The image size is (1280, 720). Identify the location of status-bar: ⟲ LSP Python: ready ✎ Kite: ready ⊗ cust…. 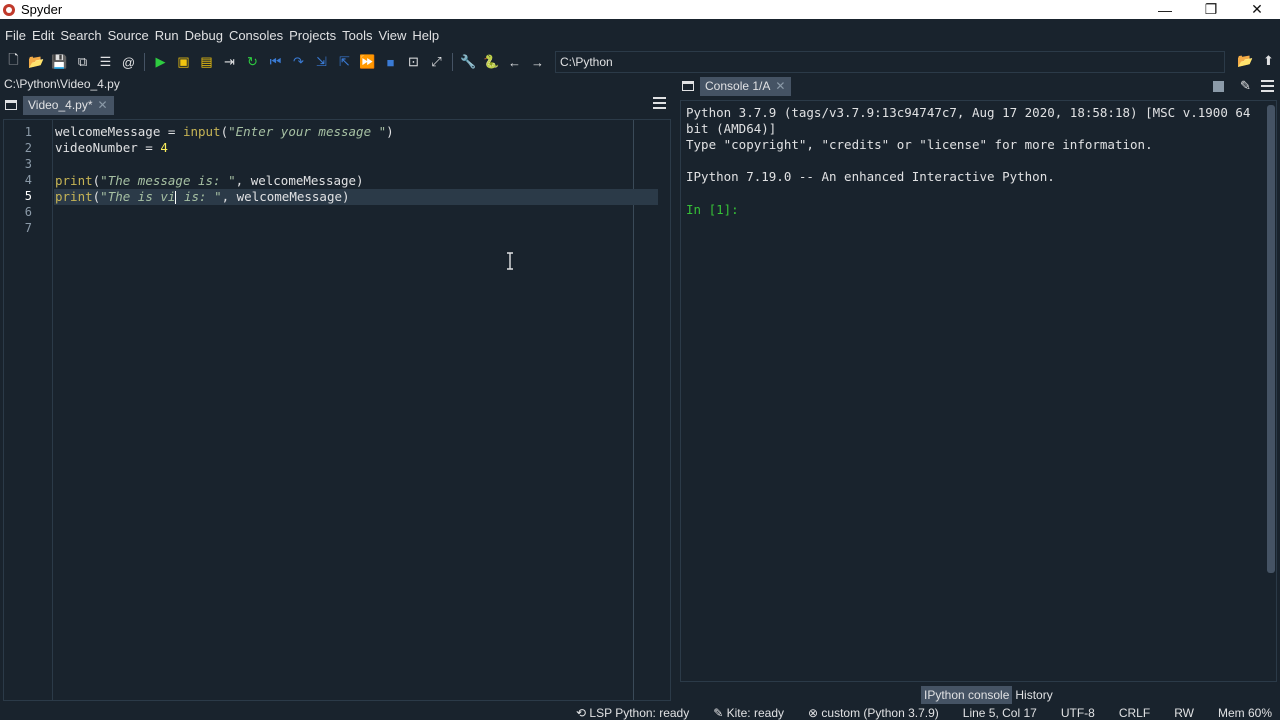
(640, 713).